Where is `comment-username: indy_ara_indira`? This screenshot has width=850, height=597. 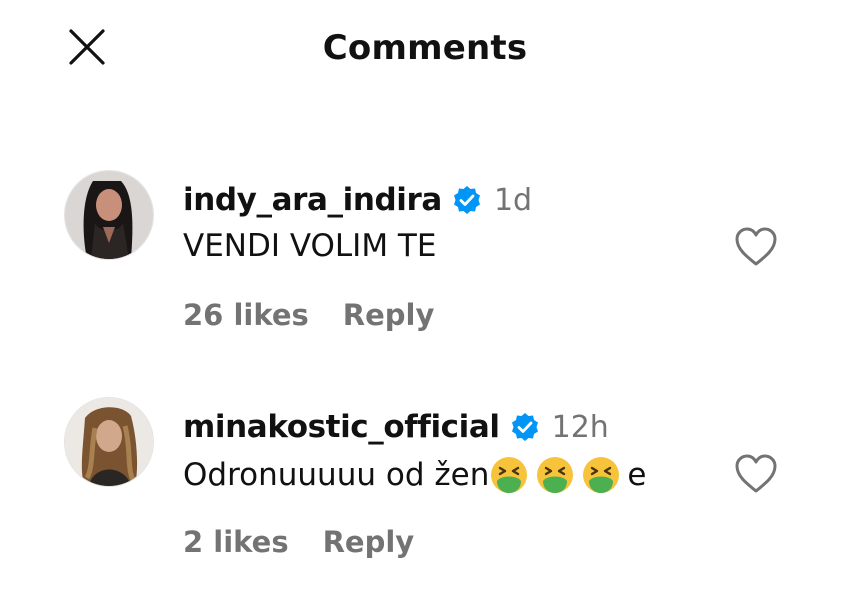
comment-username: indy_ara_indira is located at coordinates (312, 200).